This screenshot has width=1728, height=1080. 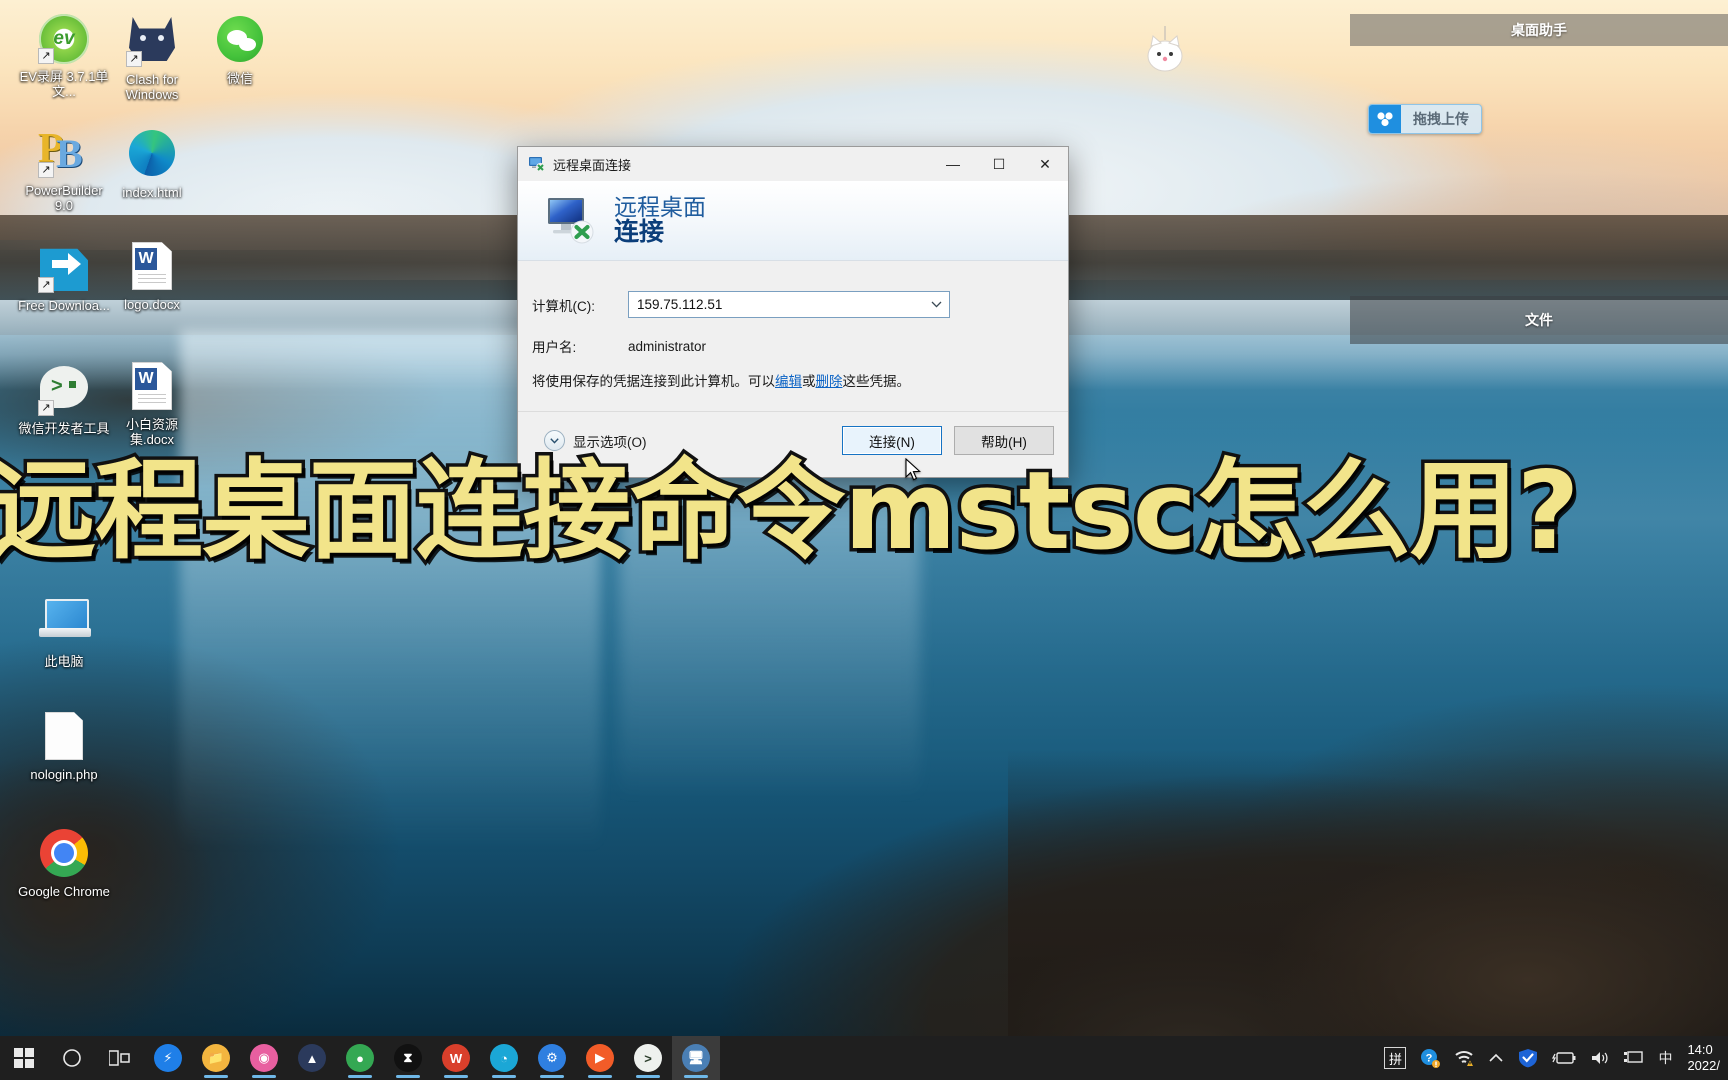 What do you see at coordinates (408, 1058) in the screenshot?
I see `taskbar-item-hourglass-tool: ⧗` at bounding box center [408, 1058].